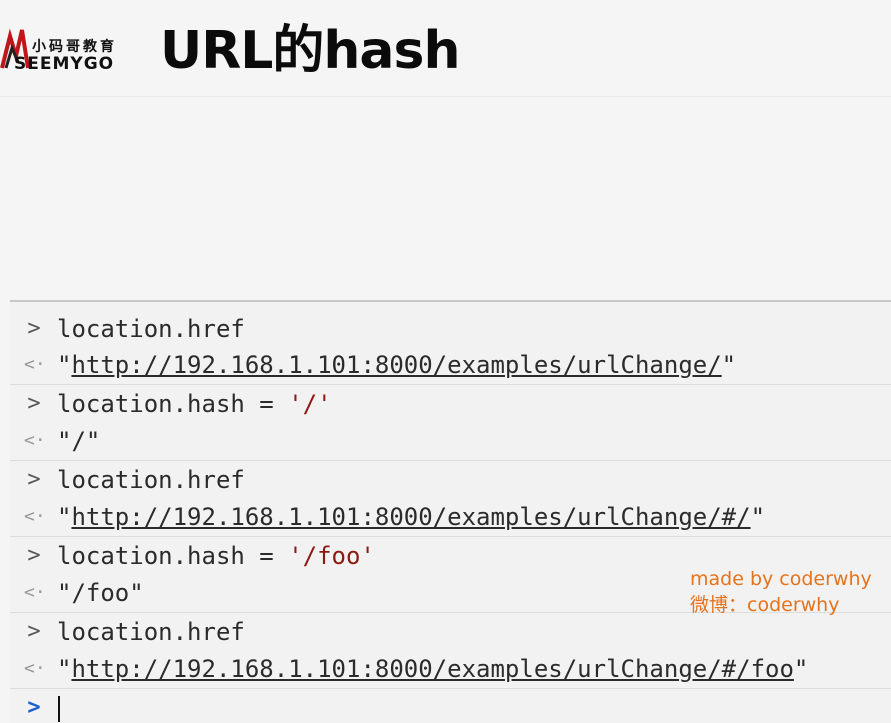 The image size is (891, 723). What do you see at coordinates (34, 707) in the screenshot?
I see `active-prompt-icon: >` at bounding box center [34, 707].